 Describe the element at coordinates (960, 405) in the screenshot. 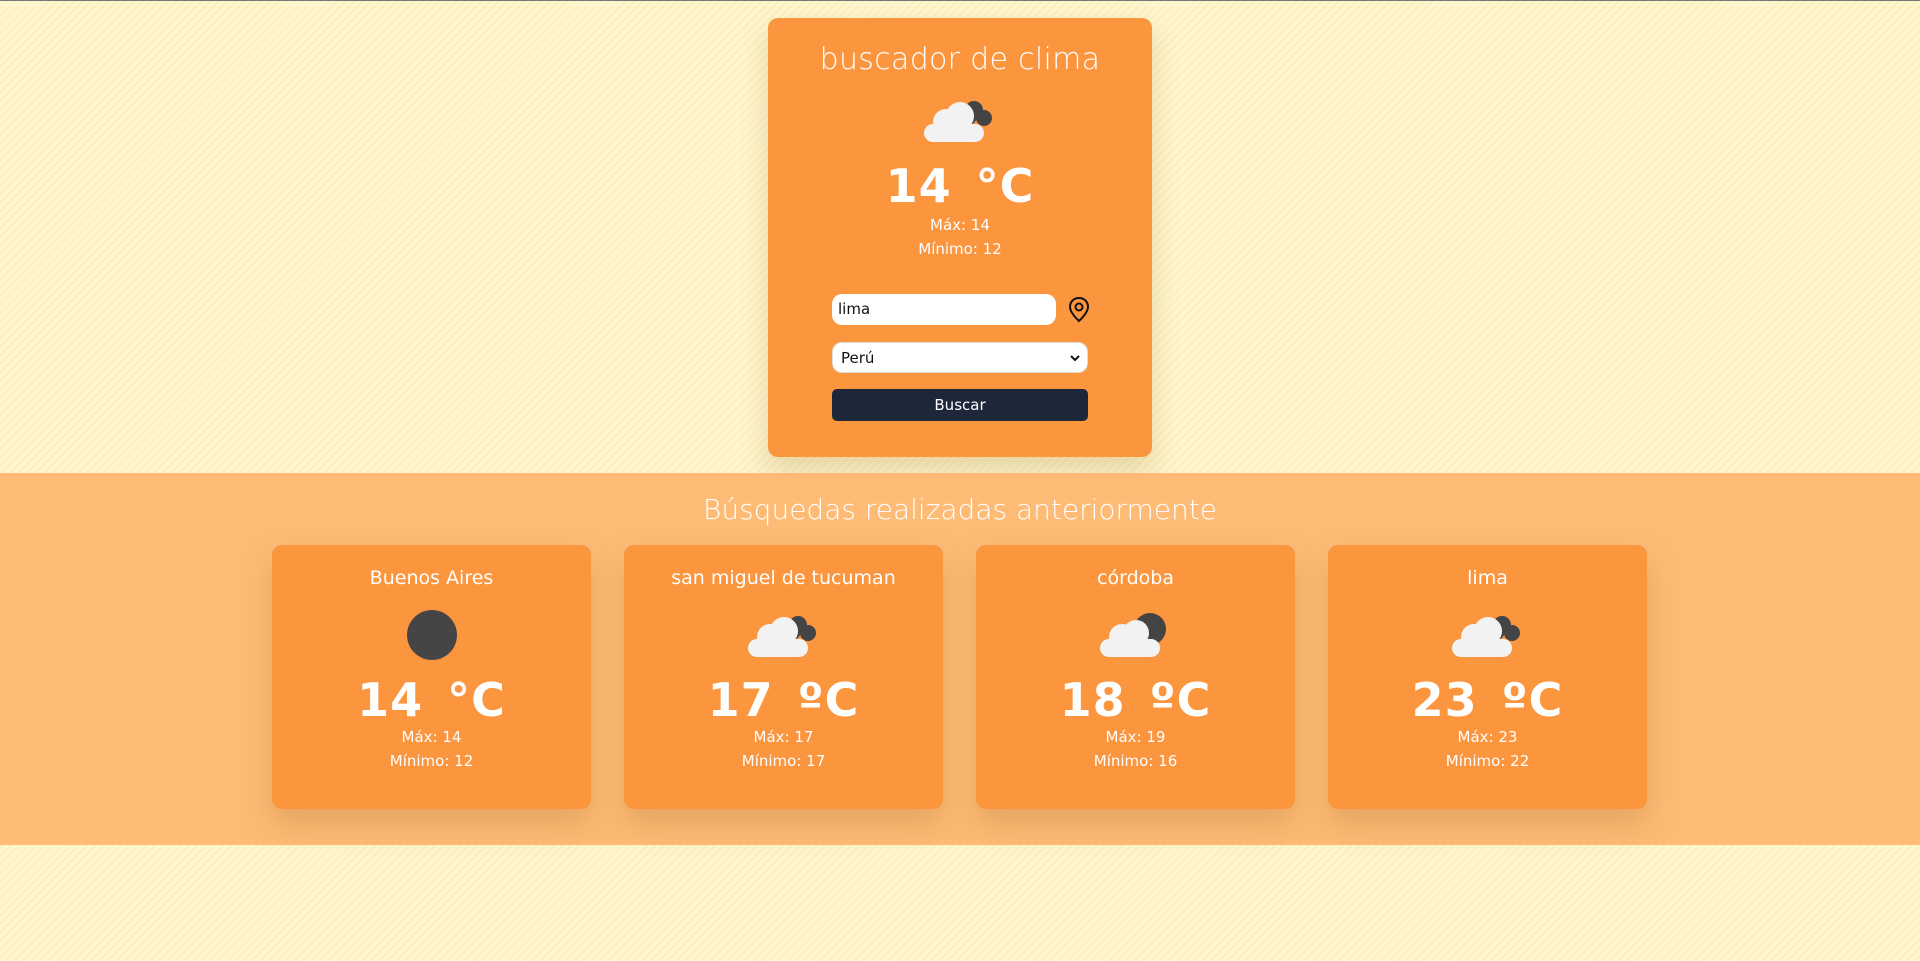

I see `search-button: Buscar` at that location.